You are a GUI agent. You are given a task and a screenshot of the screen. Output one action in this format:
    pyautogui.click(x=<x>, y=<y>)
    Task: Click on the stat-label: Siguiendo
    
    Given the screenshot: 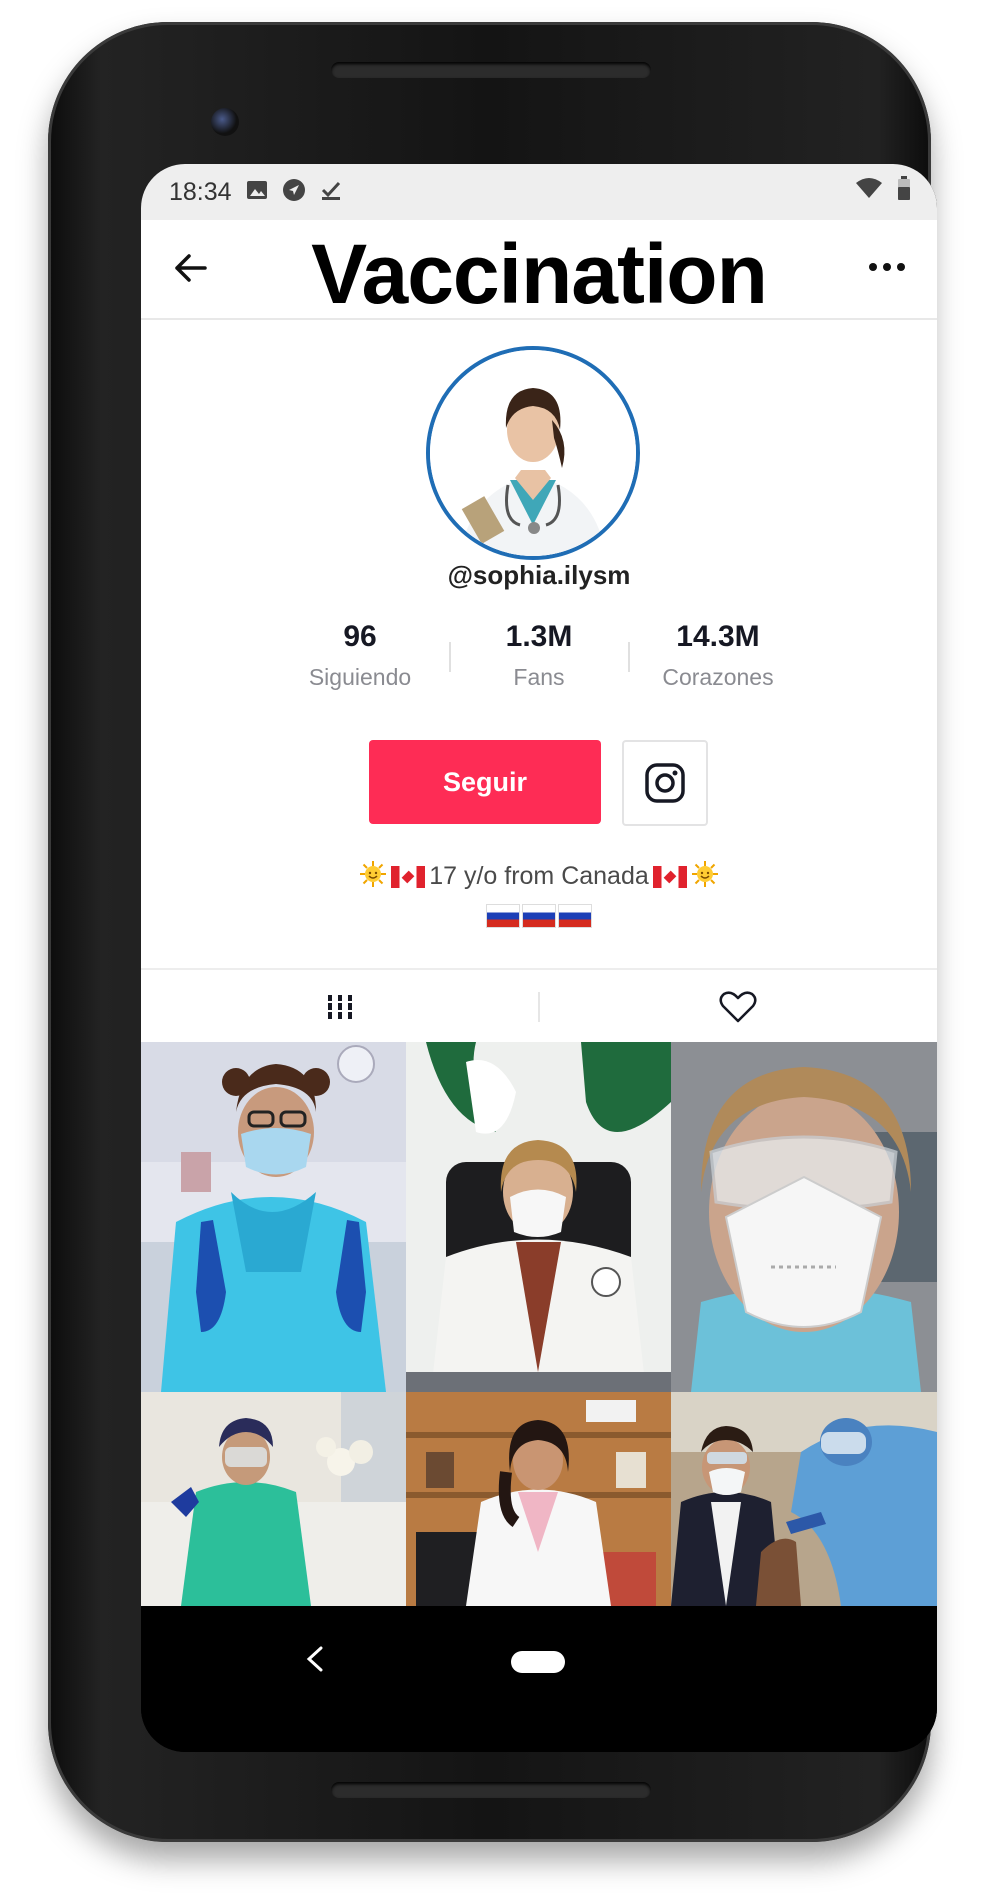 What is the action you would take?
    pyautogui.click(x=360, y=677)
    